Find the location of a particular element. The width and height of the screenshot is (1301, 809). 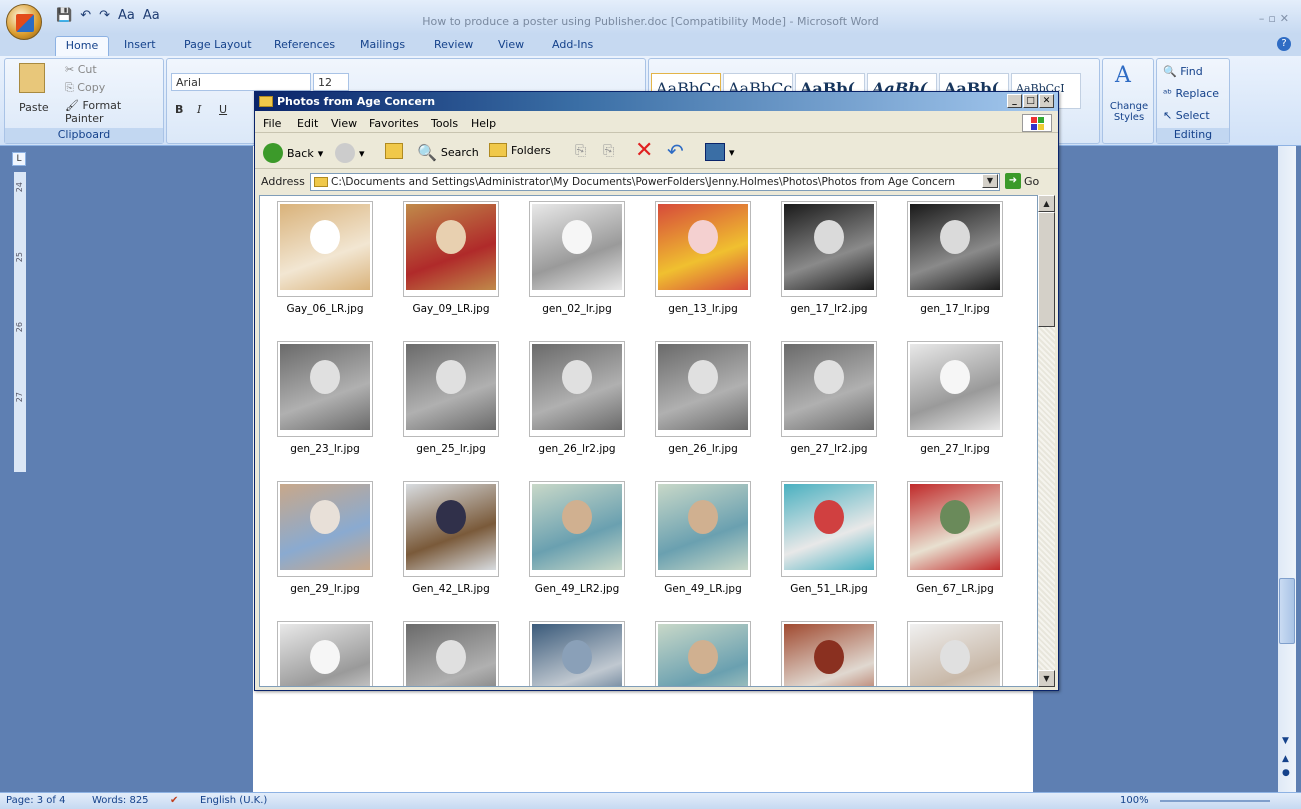

zoom-slider is located at coordinates (1215, 801).